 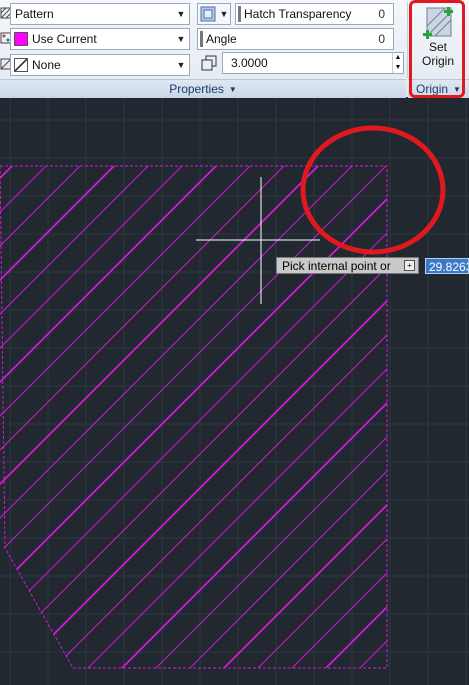 I want to click on scale-spinner: ▲ ▼, so click(x=397, y=63).